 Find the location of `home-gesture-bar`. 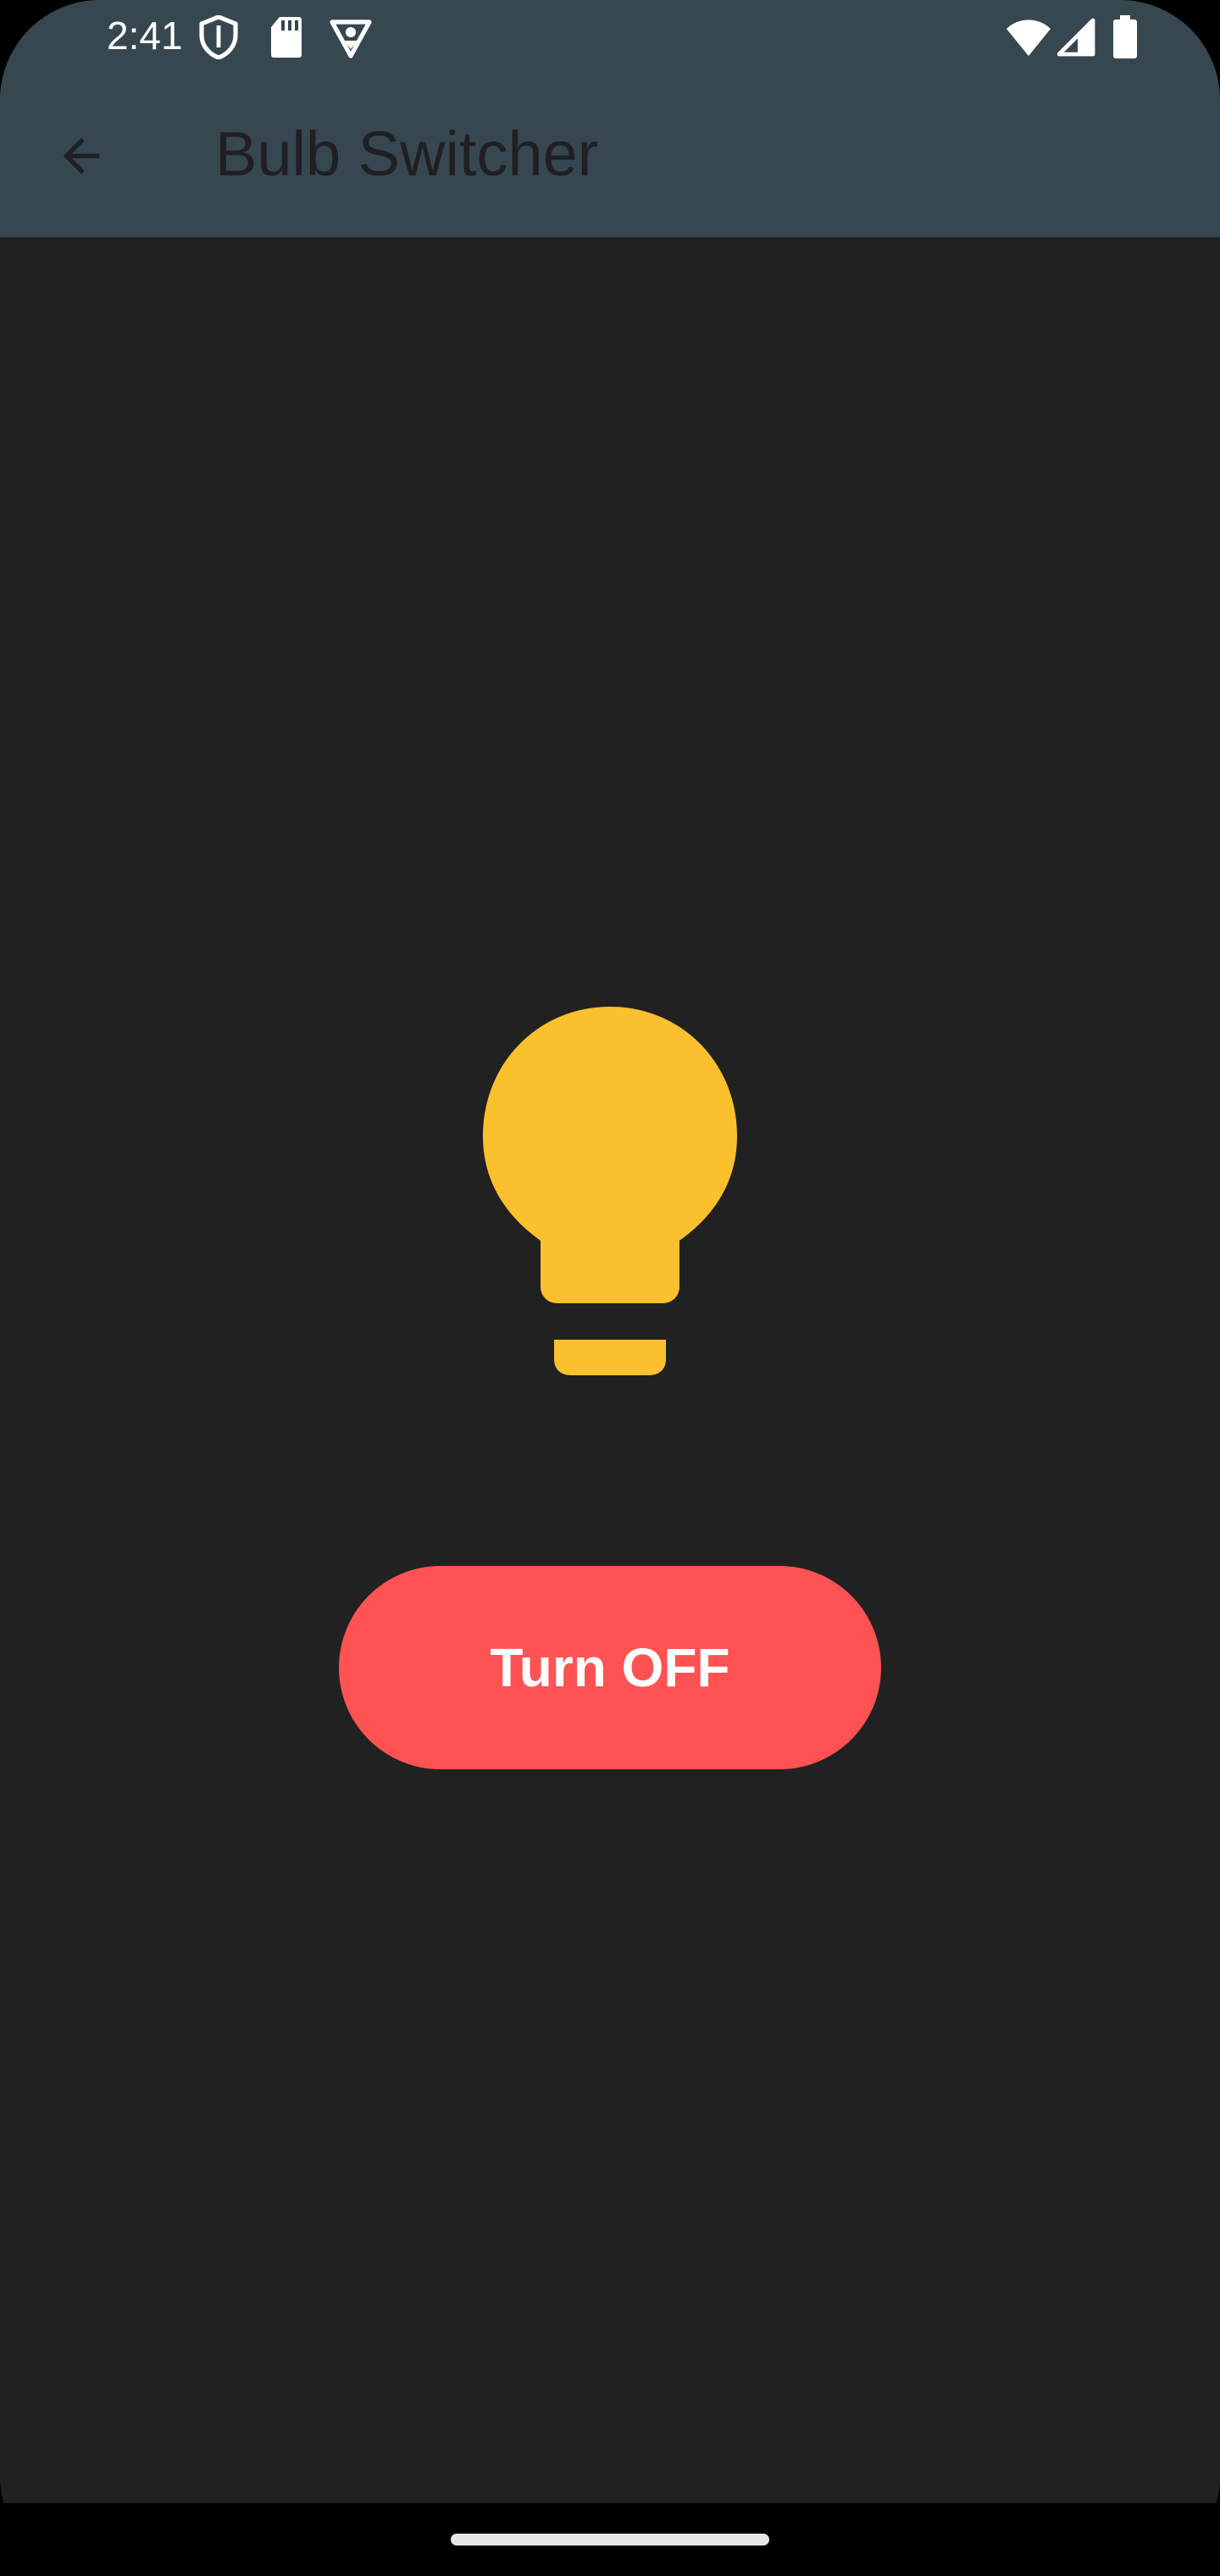

home-gesture-bar is located at coordinates (610, 2539).